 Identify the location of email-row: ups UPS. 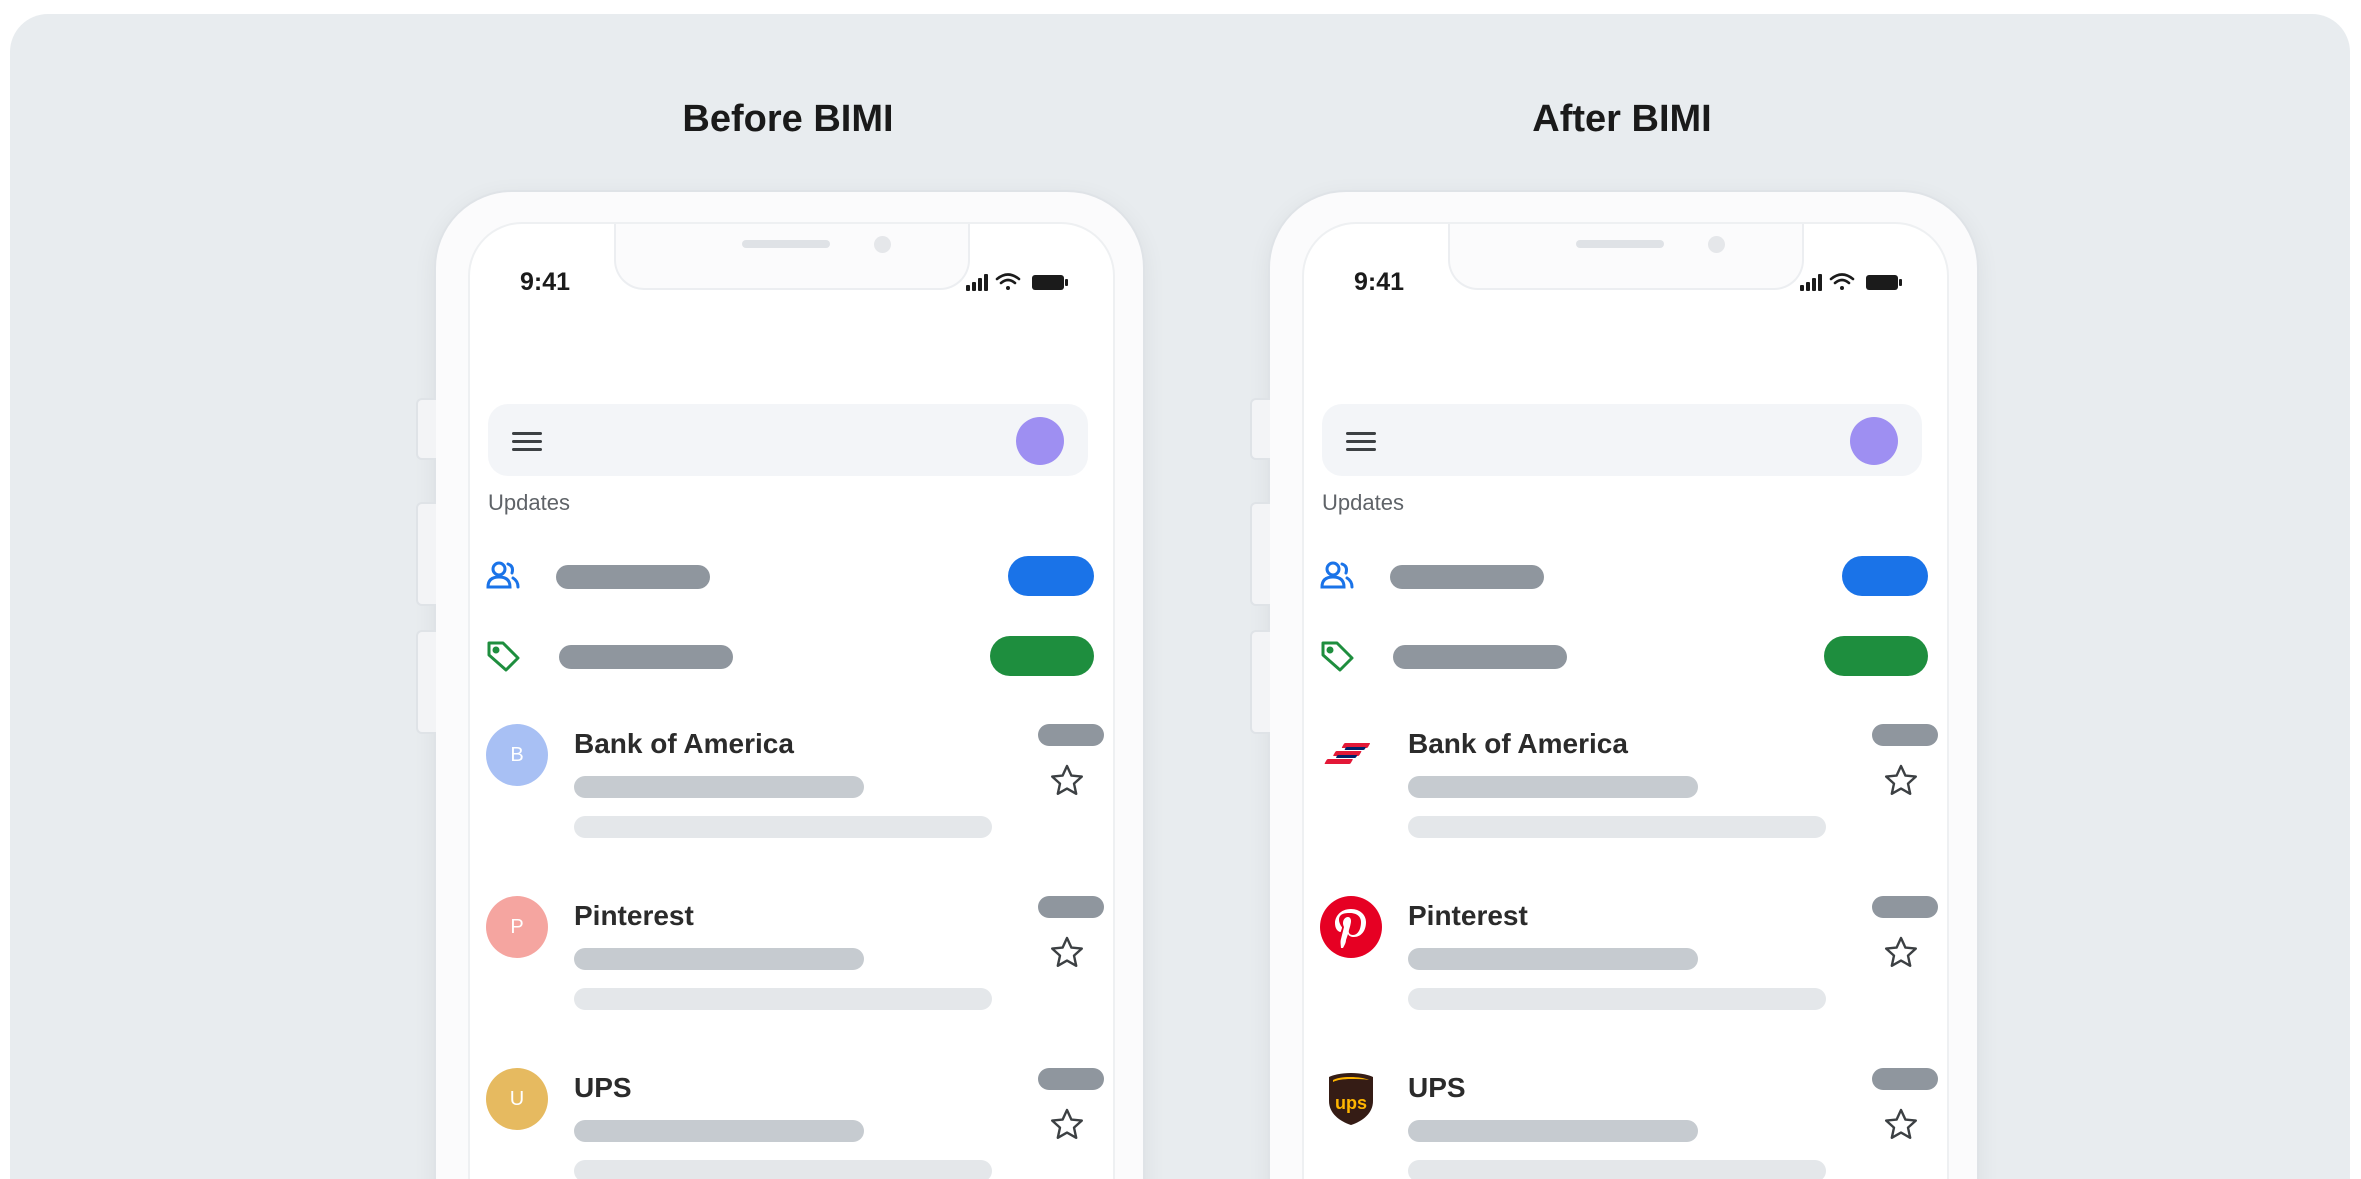
(1629, 1123).